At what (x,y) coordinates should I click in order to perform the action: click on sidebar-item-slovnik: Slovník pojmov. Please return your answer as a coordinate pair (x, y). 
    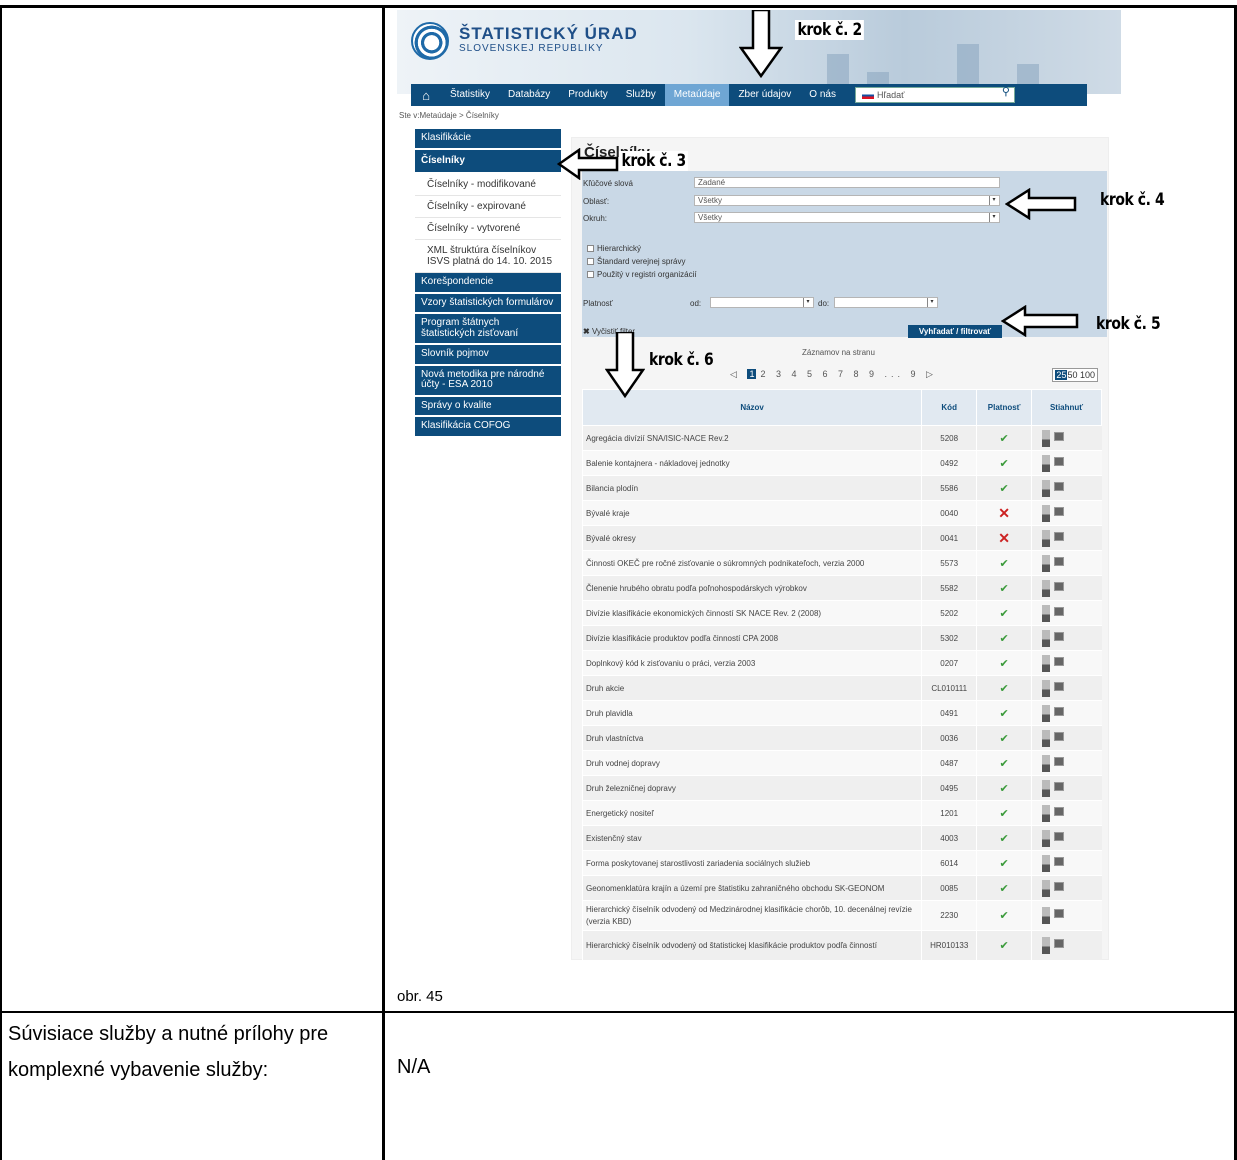
    Looking at the image, I should click on (488, 354).